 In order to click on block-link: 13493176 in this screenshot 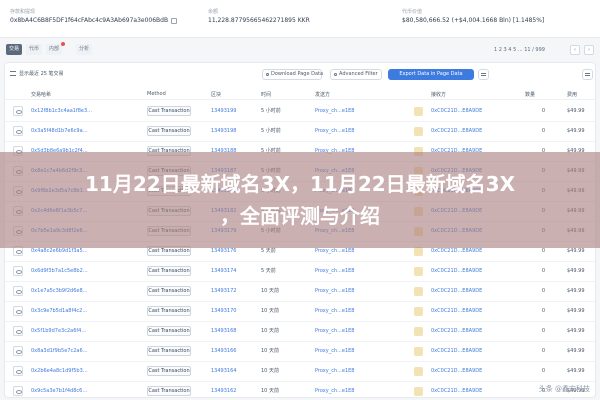, I will do `click(223, 251)`.